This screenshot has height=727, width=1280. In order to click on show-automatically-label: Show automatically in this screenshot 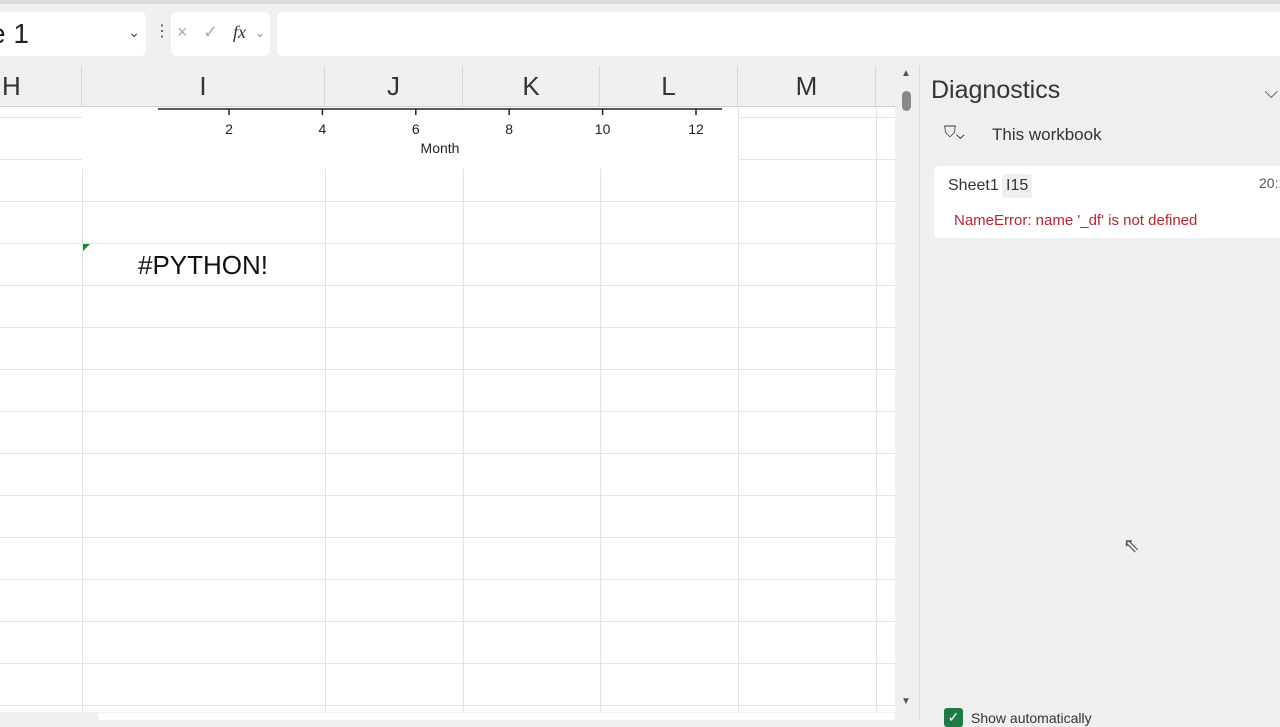, I will do `click(1031, 717)`.